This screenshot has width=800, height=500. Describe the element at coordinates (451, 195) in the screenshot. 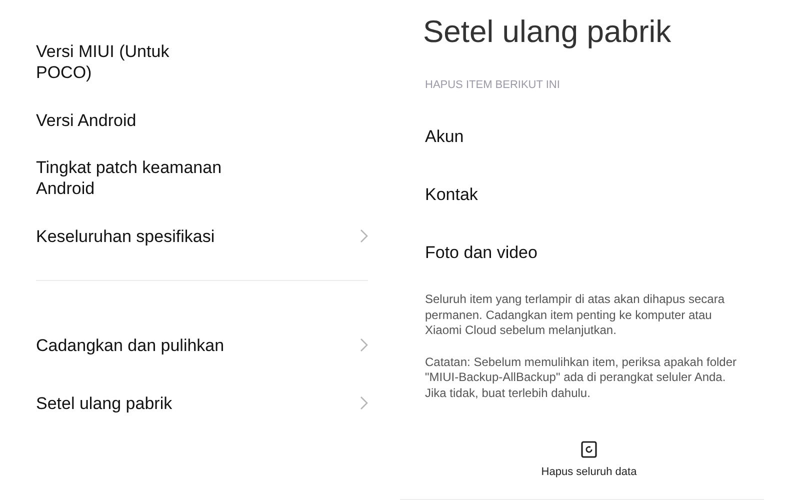

I see `erase-item: Kontak` at that location.